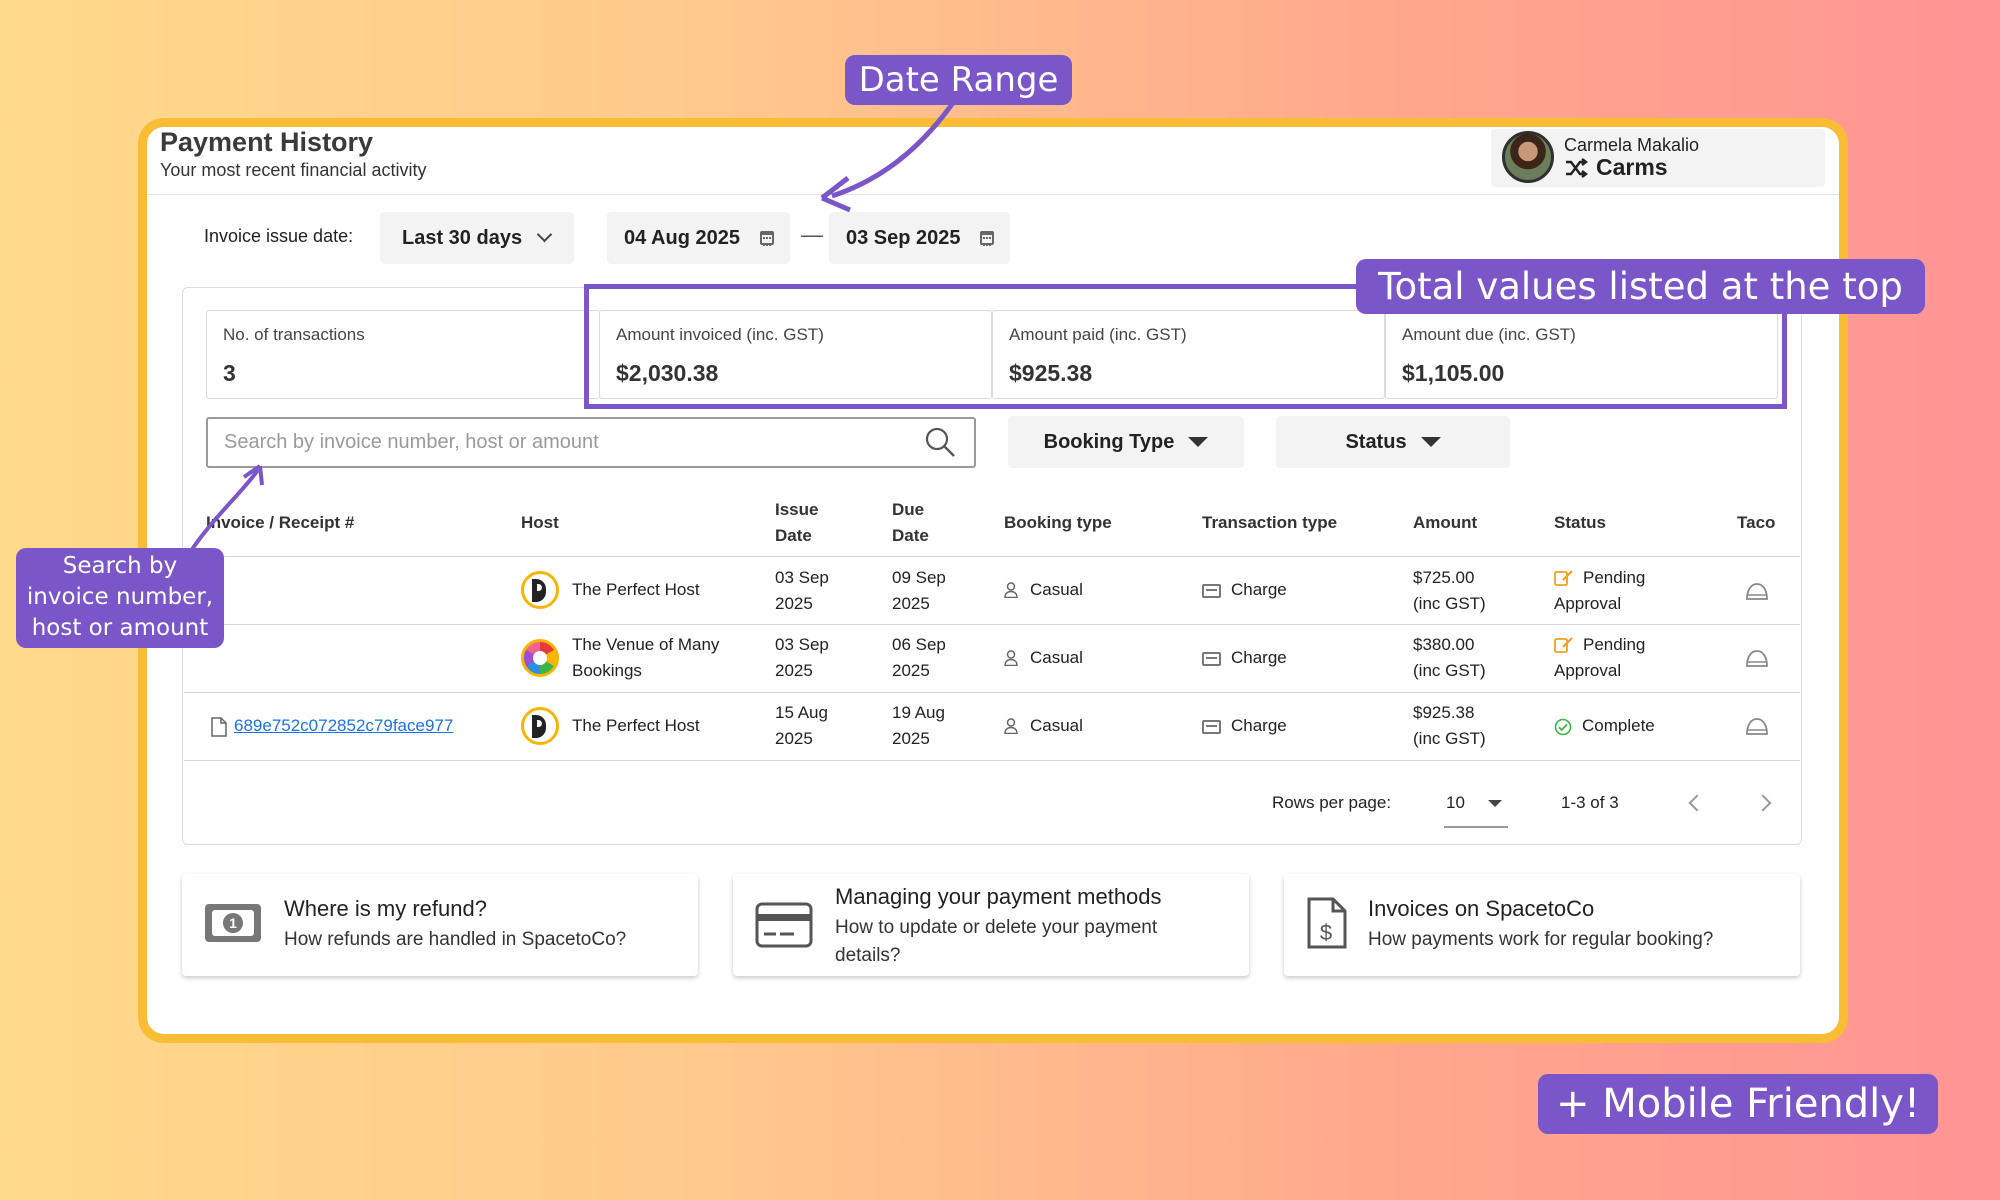 The height and width of the screenshot is (1200, 2000). I want to click on annotation-totals: Total values listed at the top, so click(1640, 286).